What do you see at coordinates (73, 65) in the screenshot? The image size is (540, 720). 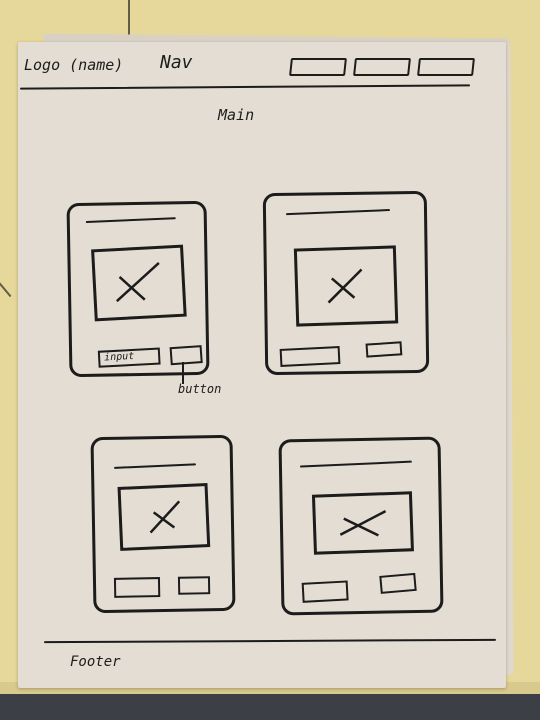 I see `logo: Logo (name)` at bounding box center [73, 65].